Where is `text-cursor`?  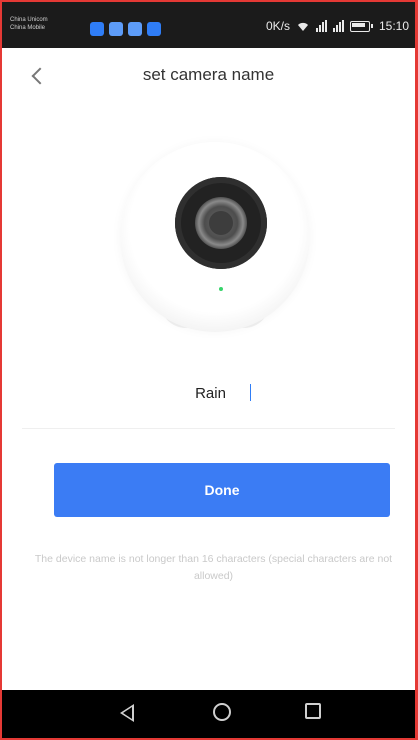 text-cursor is located at coordinates (250, 392).